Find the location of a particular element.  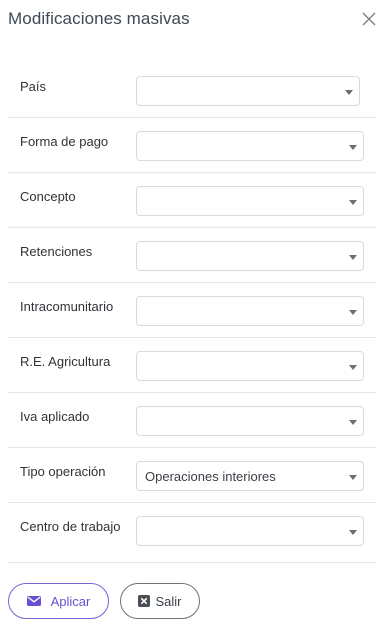

close-icon is located at coordinates (369, 19).